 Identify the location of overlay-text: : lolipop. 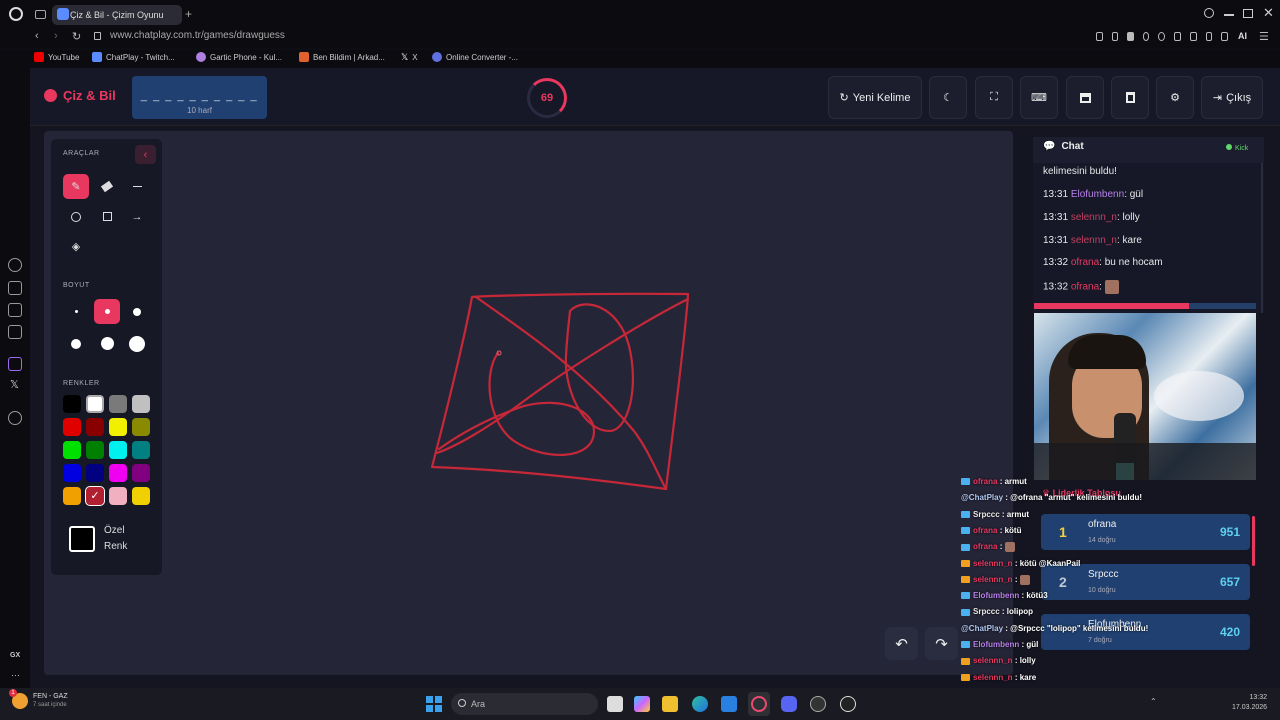
(1017, 612).